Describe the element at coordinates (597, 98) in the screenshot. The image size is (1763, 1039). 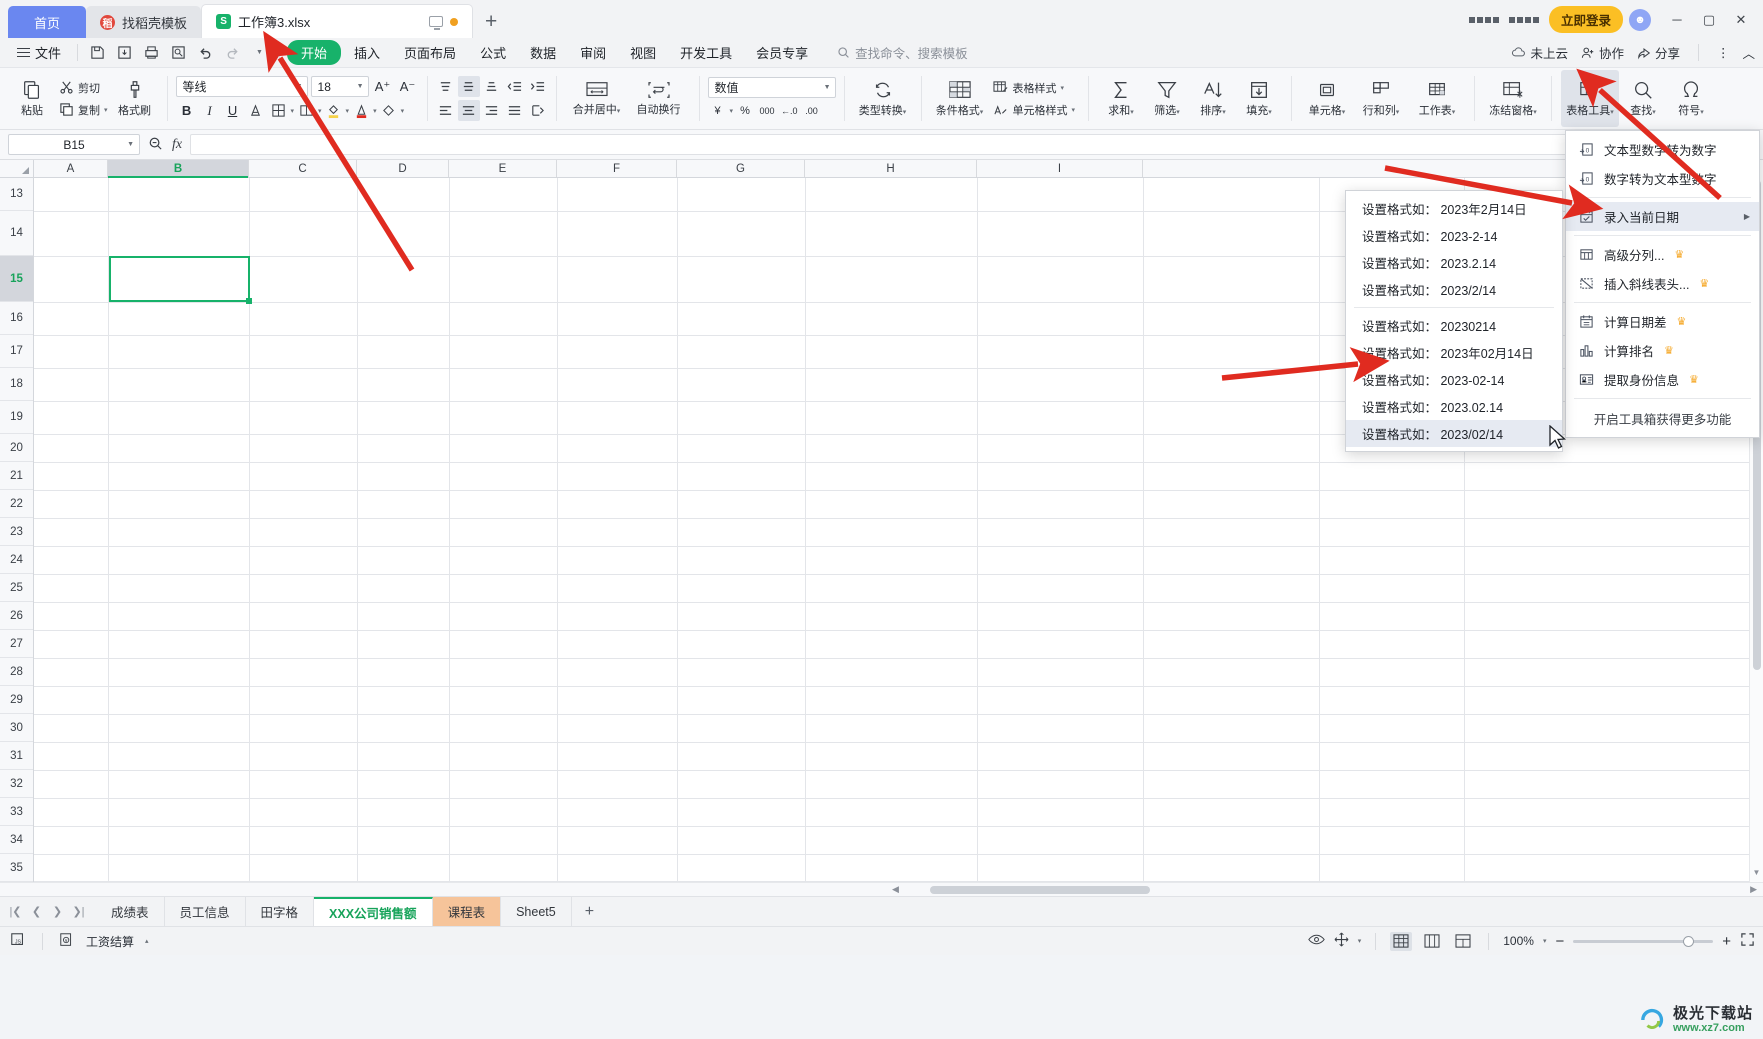
I see `merge-center-button: 合并居中▾` at that location.